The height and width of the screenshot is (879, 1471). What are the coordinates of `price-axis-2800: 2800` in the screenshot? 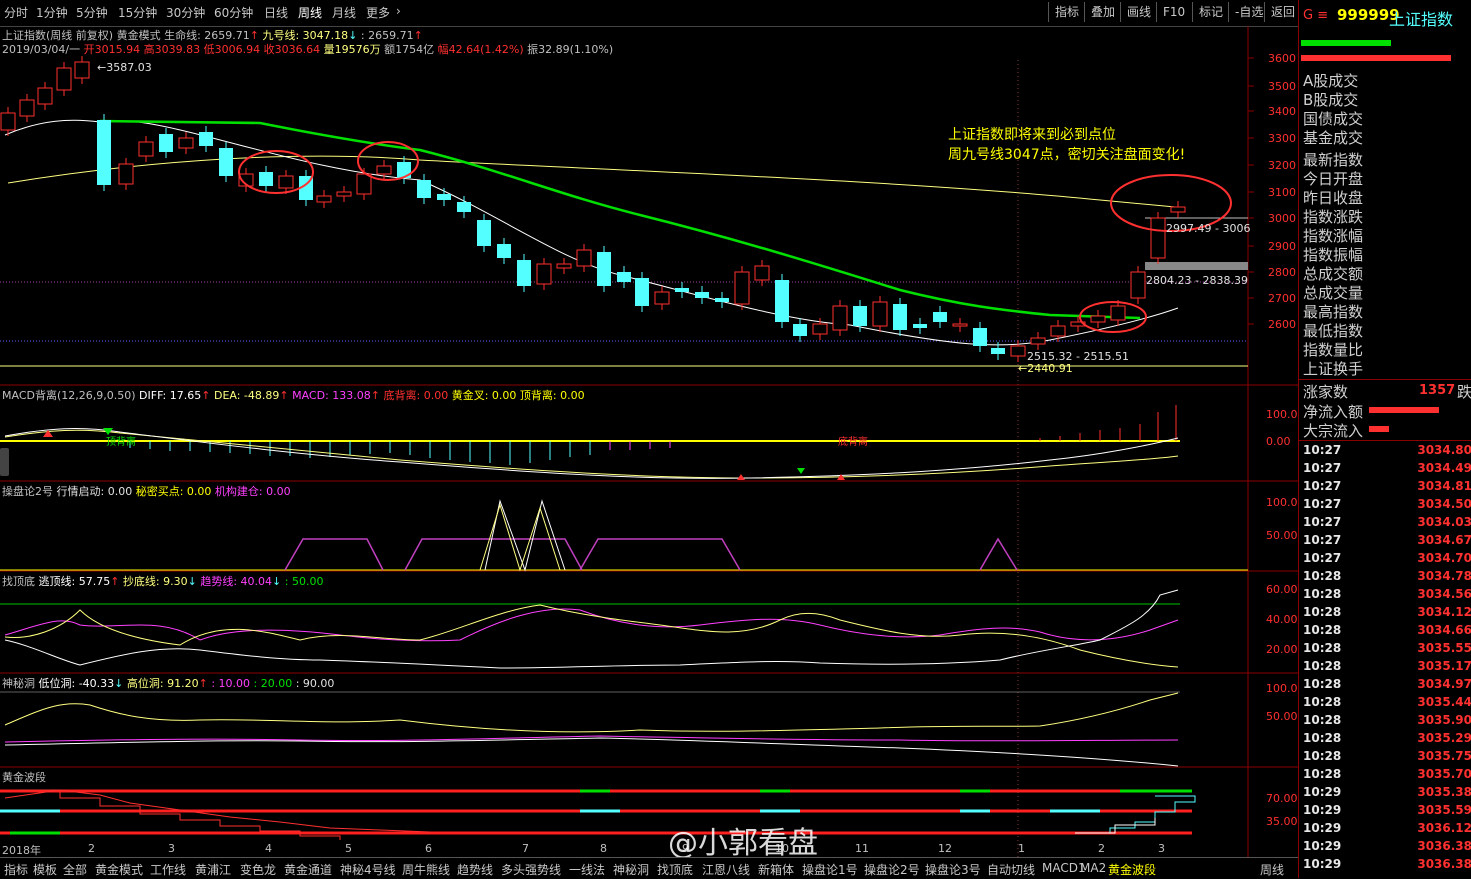 It's located at (1282, 272).